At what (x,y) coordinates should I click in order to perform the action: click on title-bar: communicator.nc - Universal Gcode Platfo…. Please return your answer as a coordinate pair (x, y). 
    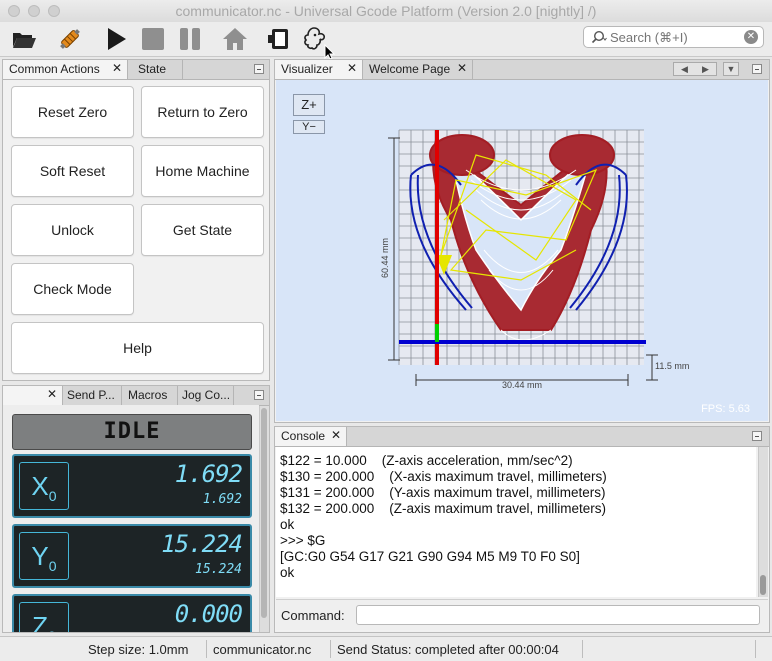
    Looking at the image, I should click on (386, 11).